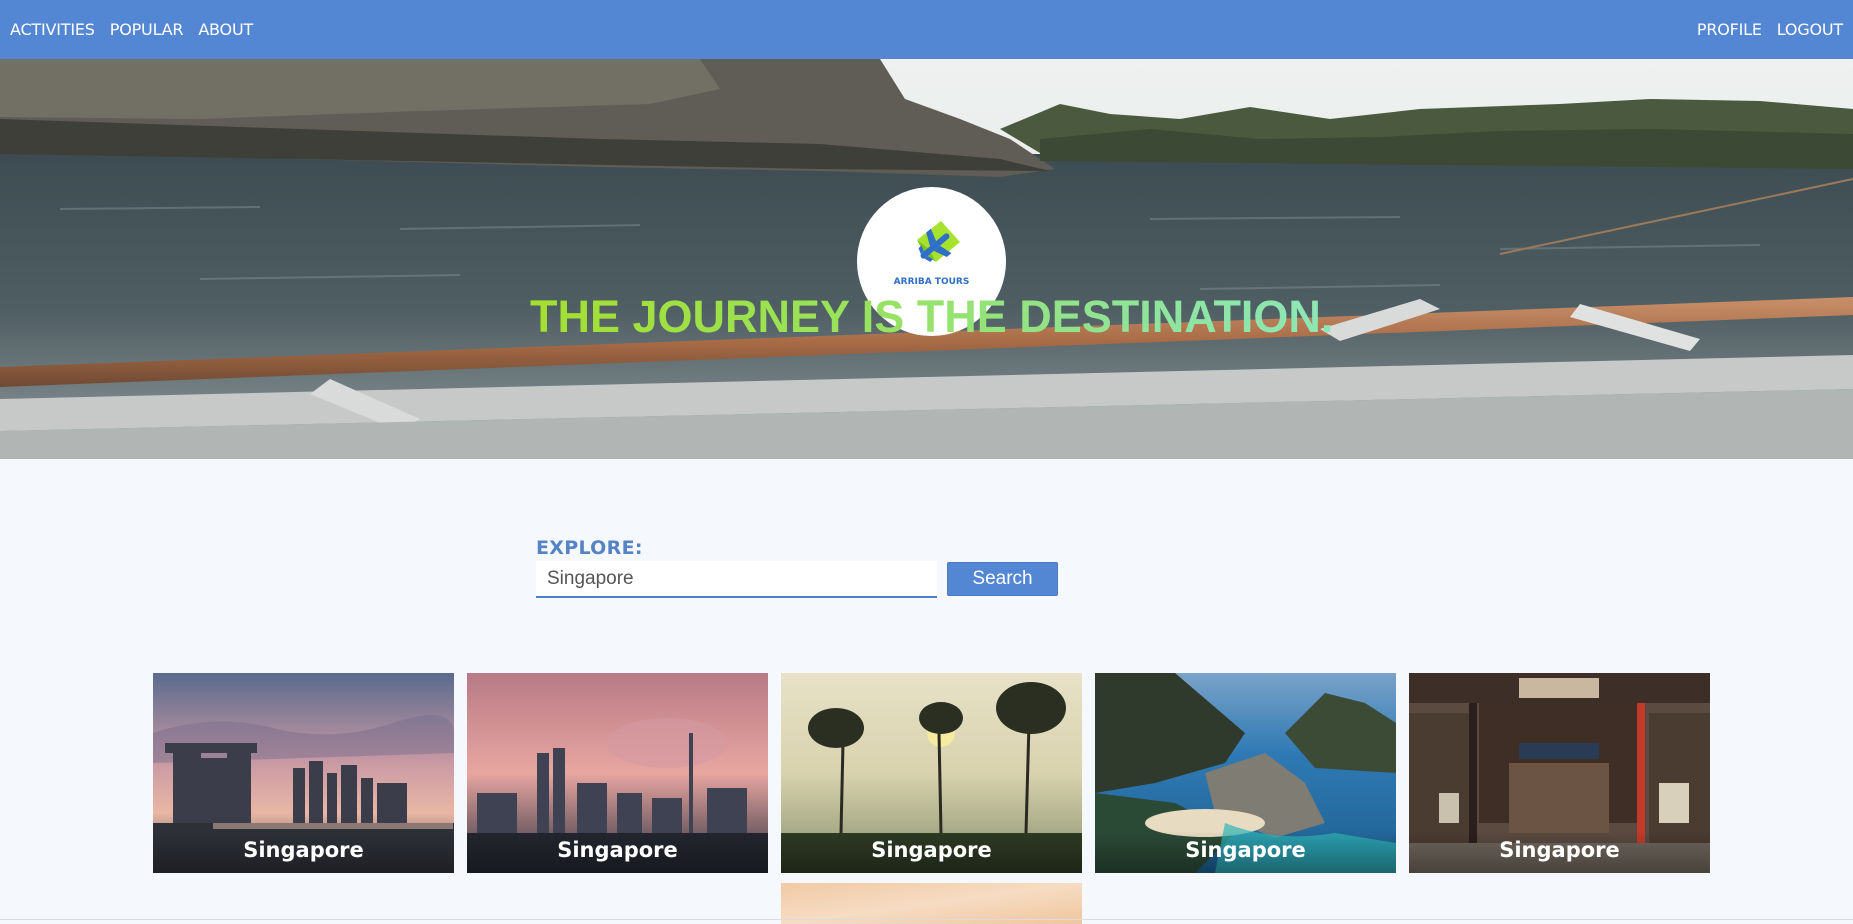  What do you see at coordinates (1810, 29) in the screenshot?
I see `nav-logout-link: LOGOUT` at bounding box center [1810, 29].